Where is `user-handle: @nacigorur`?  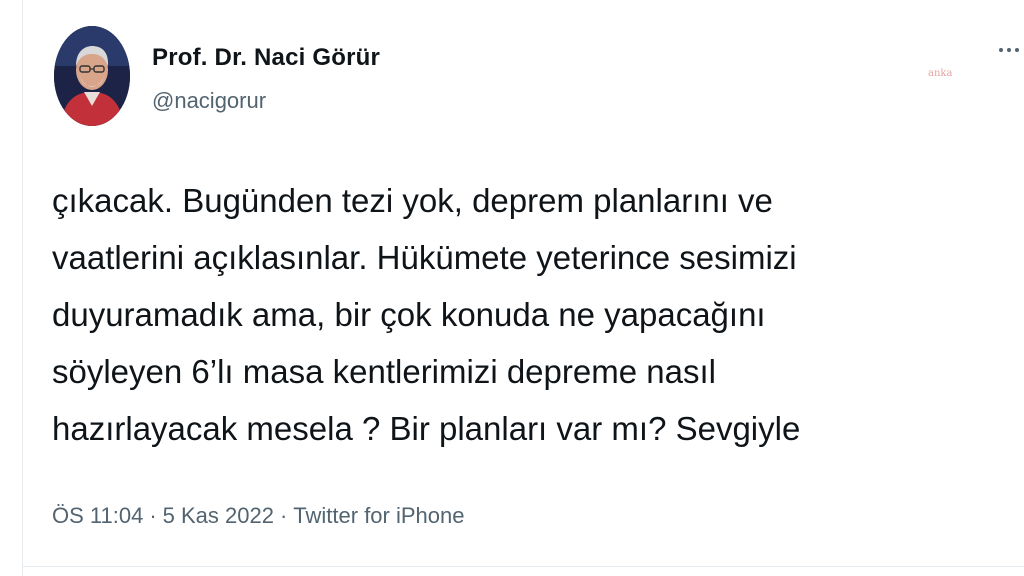
user-handle: @nacigorur is located at coordinates (209, 101).